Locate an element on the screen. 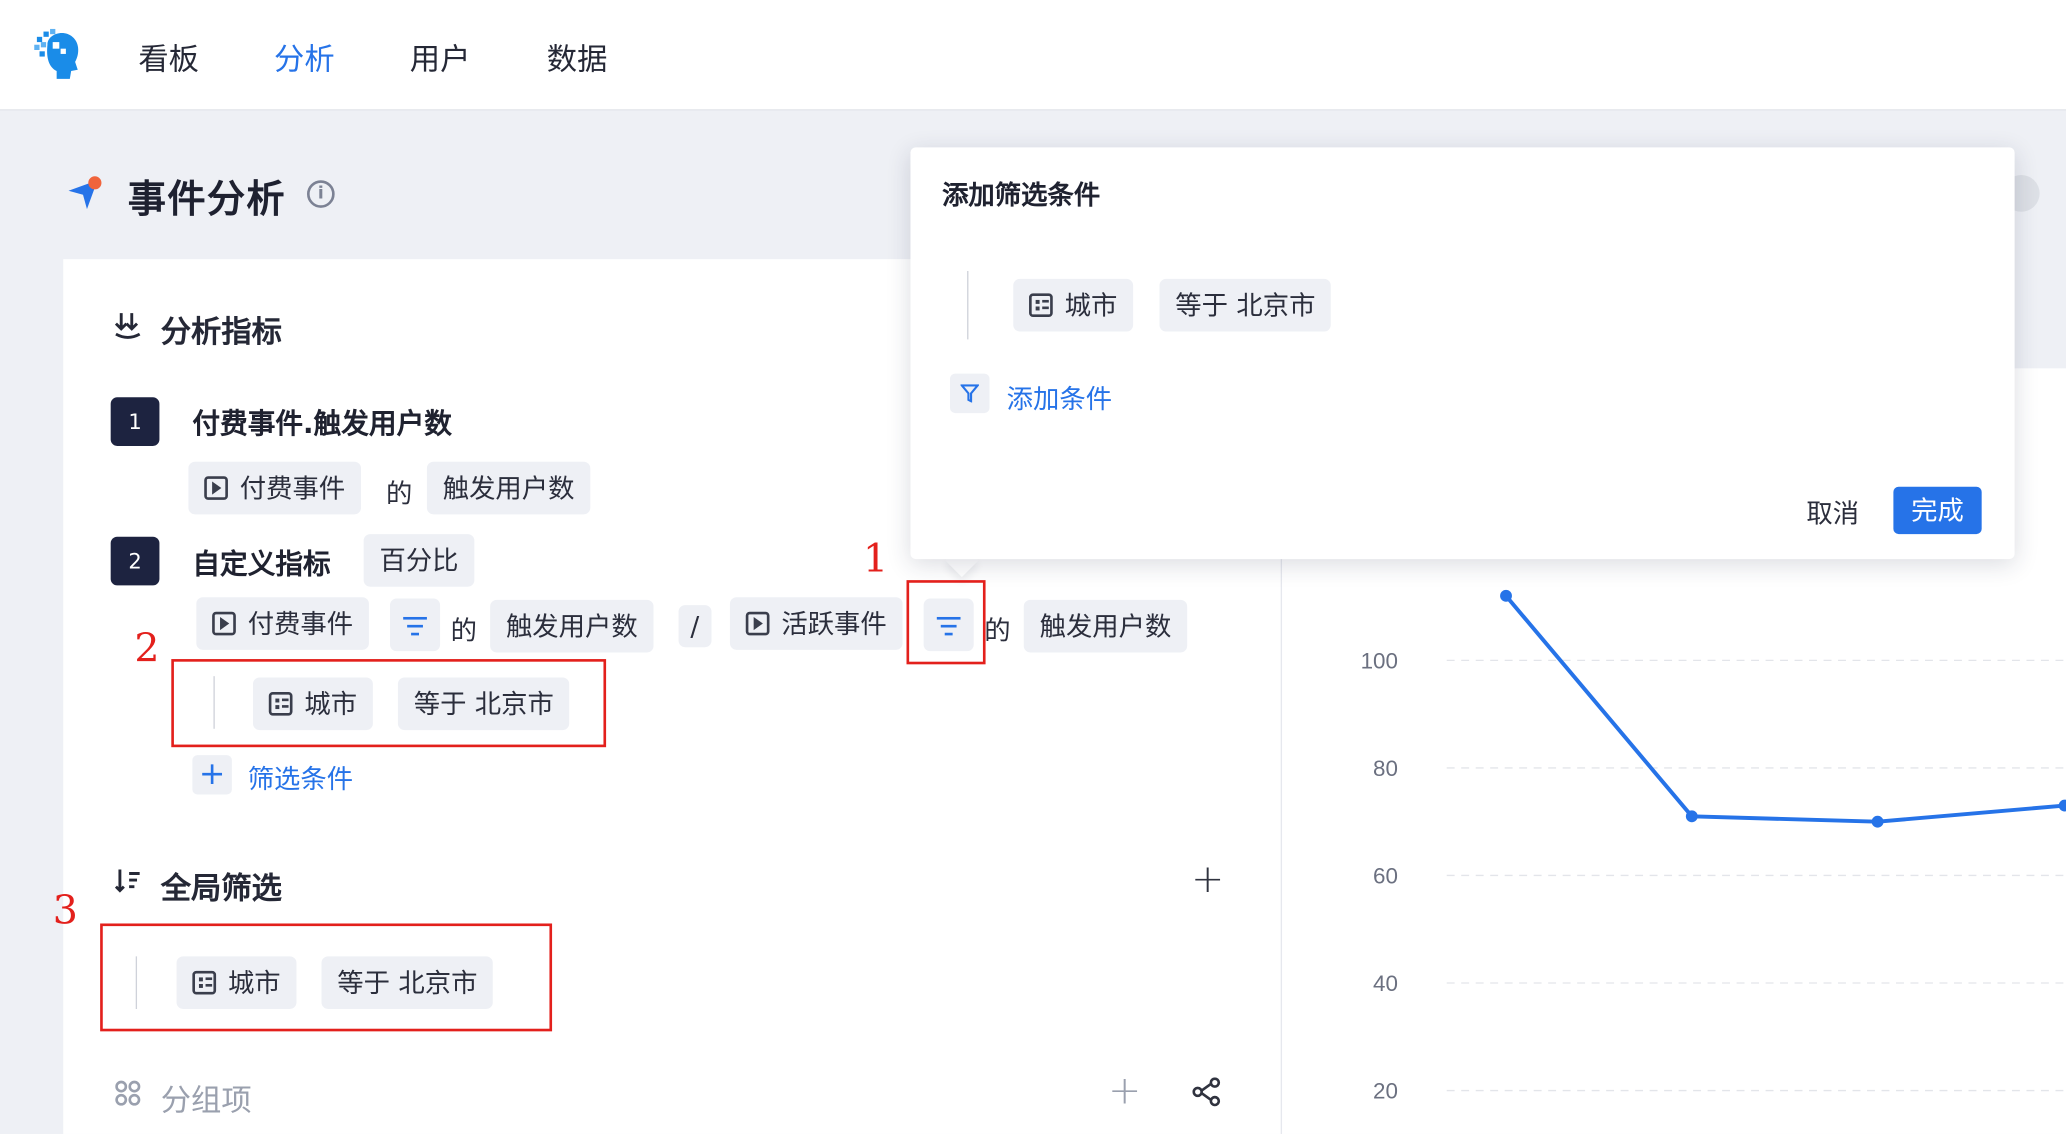  group-icon is located at coordinates (128, 1093).